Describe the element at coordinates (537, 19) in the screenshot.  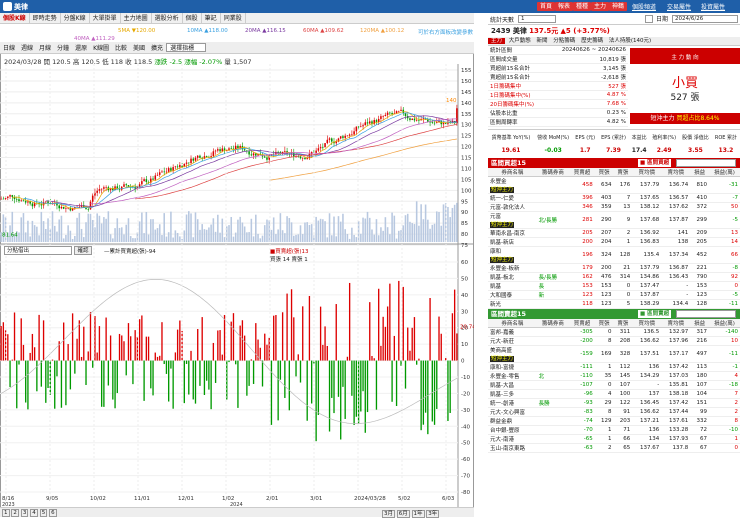
I see `days-select: 1` at that location.